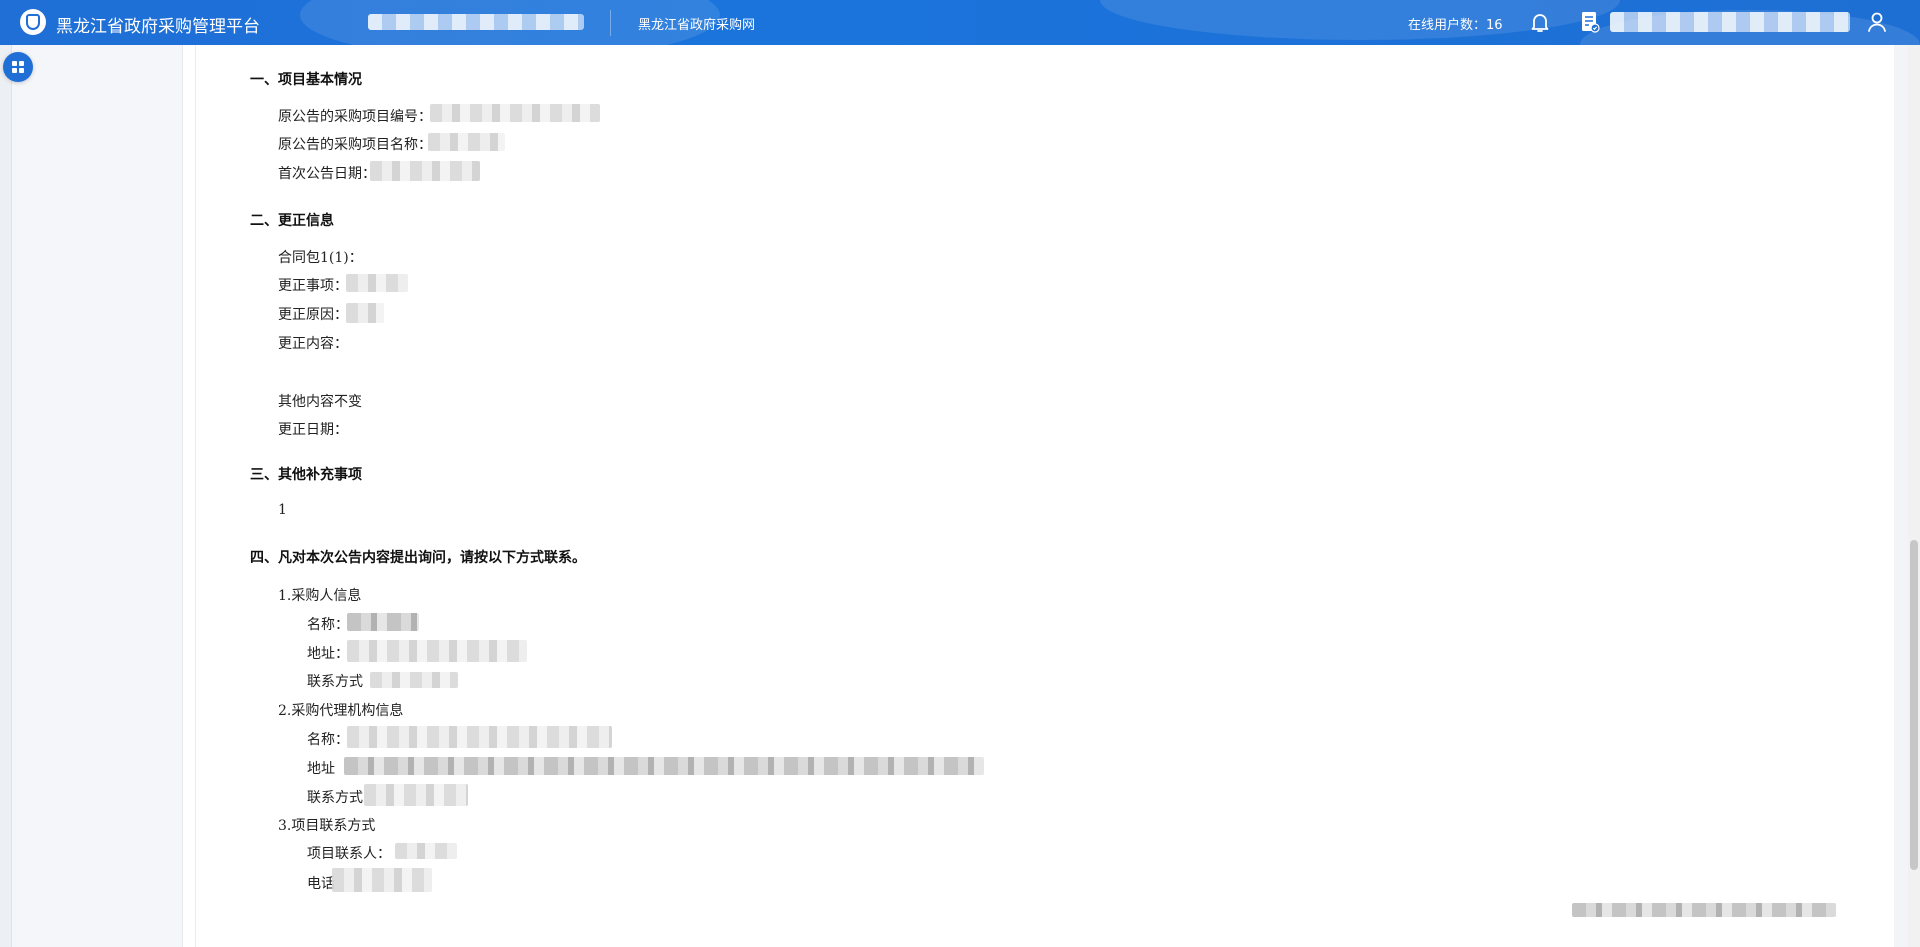 Image resolution: width=1920 pixels, height=947 pixels. Describe the element at coordinates (1455, 25) in the screenshot. I see `online-users-count: 在线用户数：16` at that location.